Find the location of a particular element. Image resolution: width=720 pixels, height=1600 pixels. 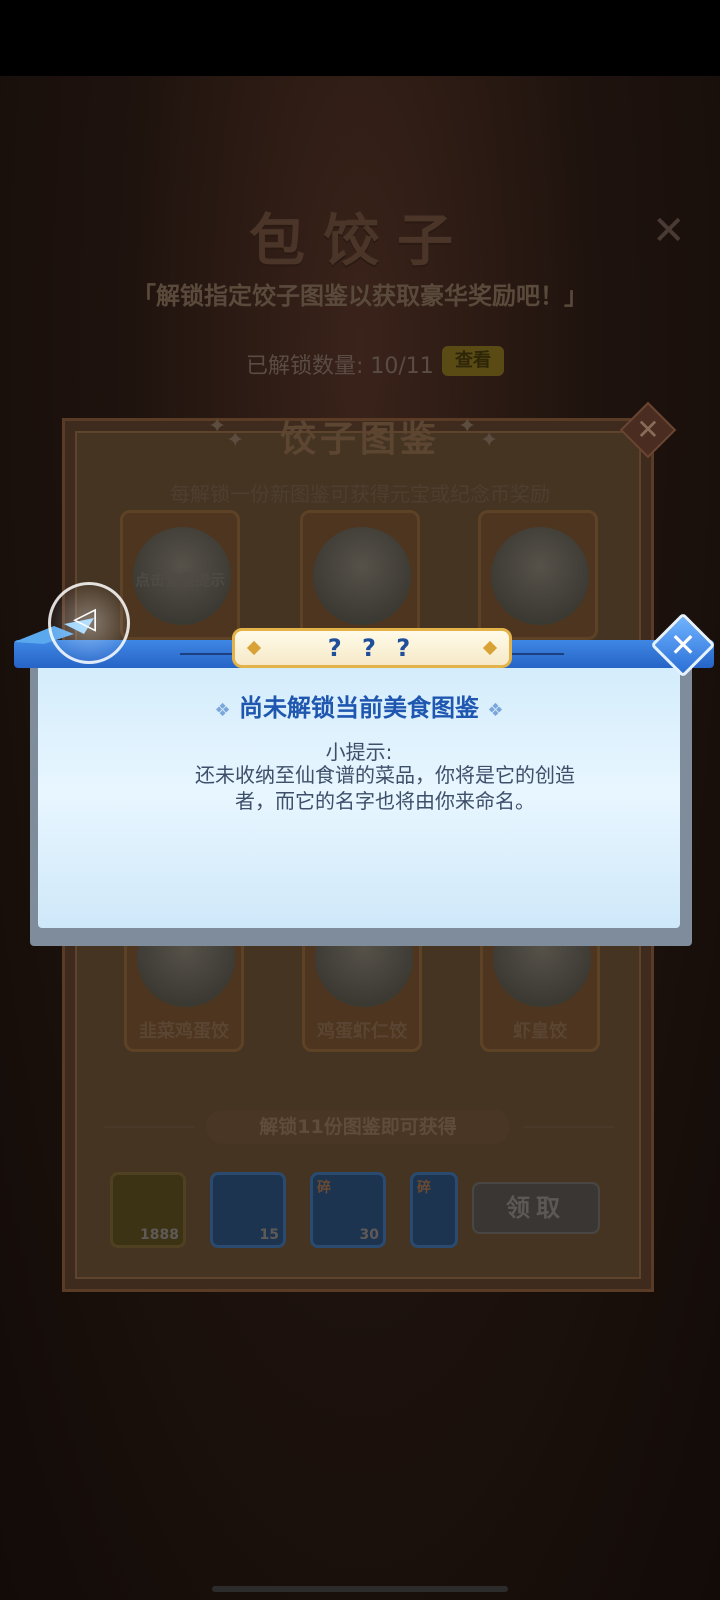

event-close-icon: ✕ is located at coordinates (669, 231).